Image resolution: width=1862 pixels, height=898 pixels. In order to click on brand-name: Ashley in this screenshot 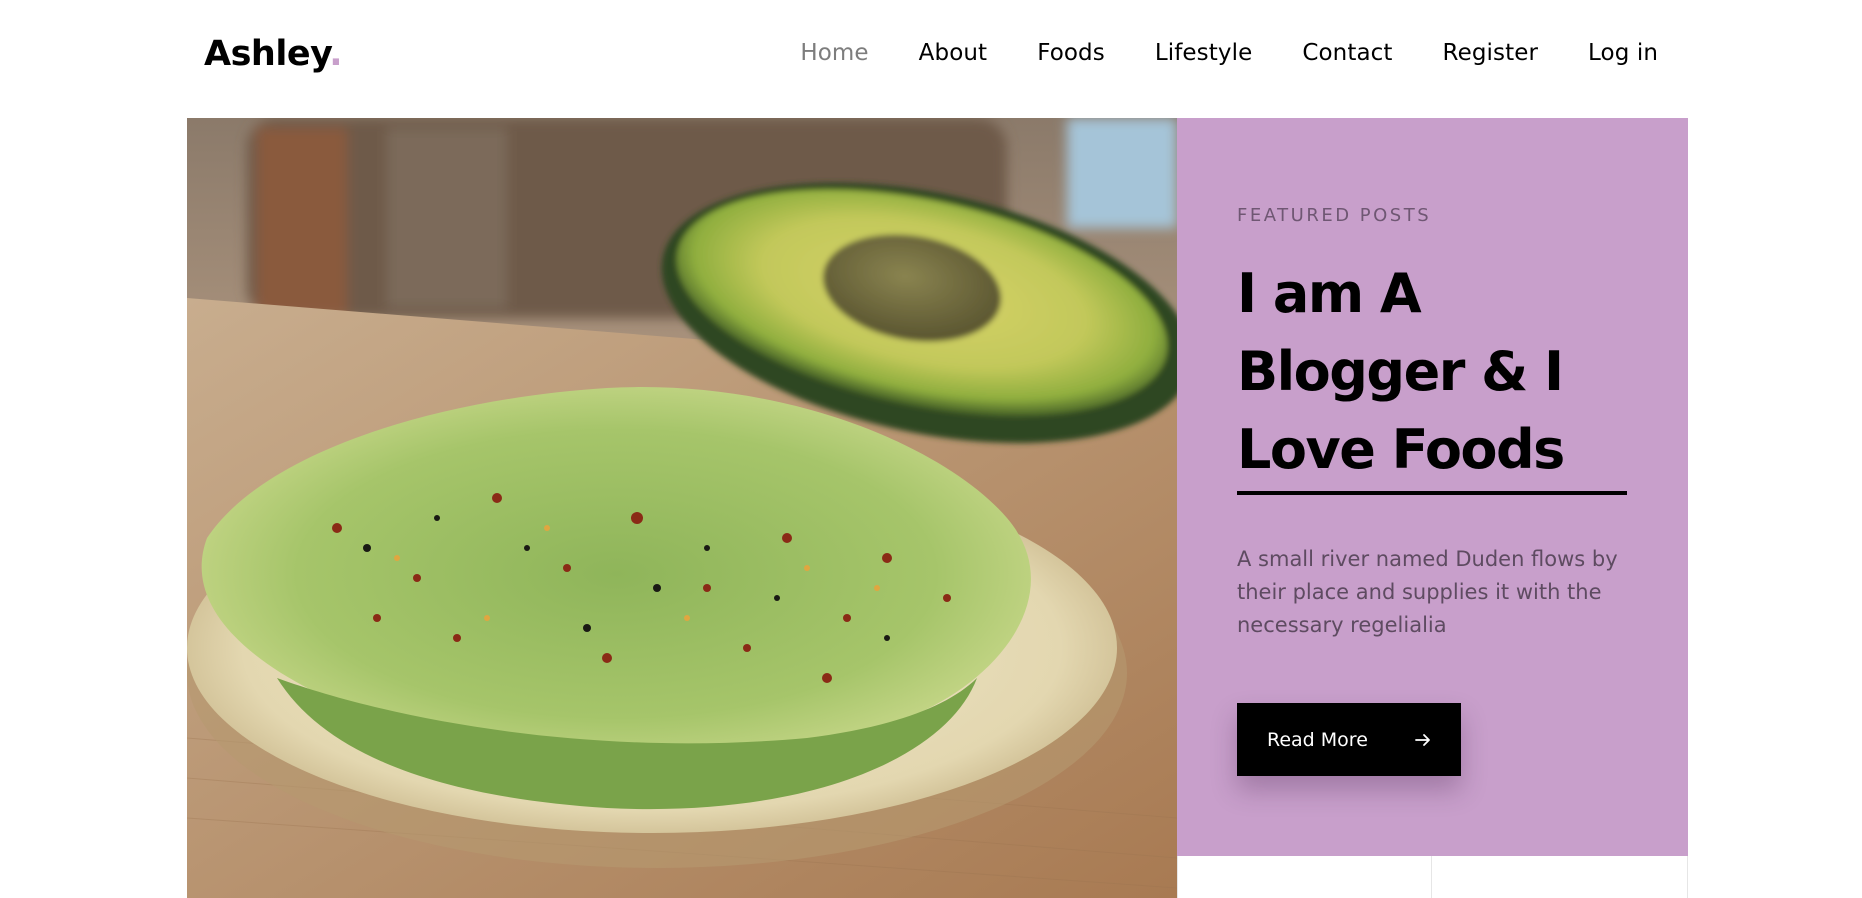, I will do `click(267, 54)`.